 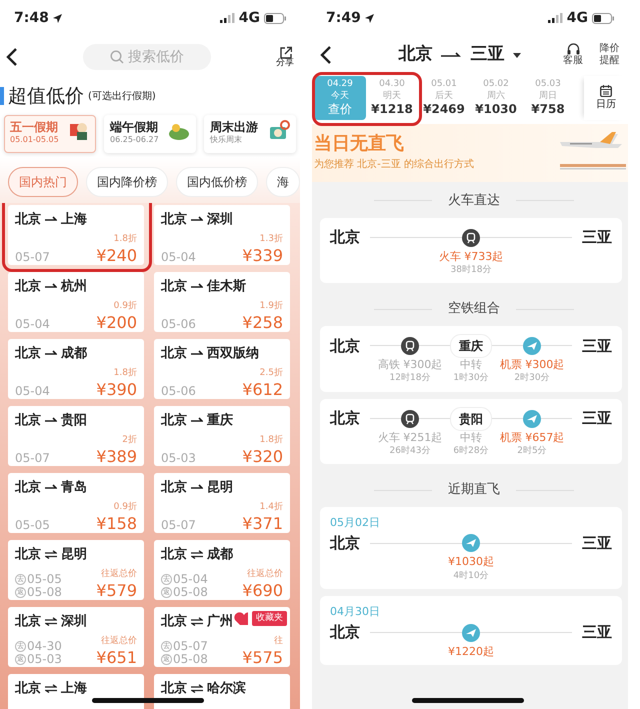 What do you see at coordinates (116, 523) in the screenshot?
I see `route-price: ¥158` at bounding box center [116, 523].